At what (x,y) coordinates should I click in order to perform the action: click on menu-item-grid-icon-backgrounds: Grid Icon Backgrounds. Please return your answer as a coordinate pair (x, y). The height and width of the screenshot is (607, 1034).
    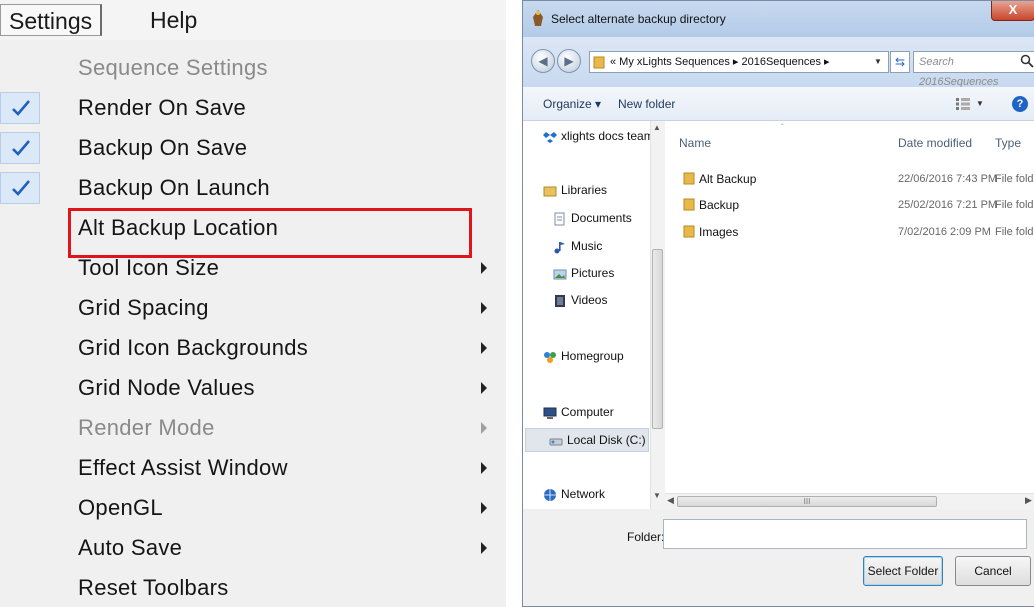
    Looking at the image, I should click on (253, 348).